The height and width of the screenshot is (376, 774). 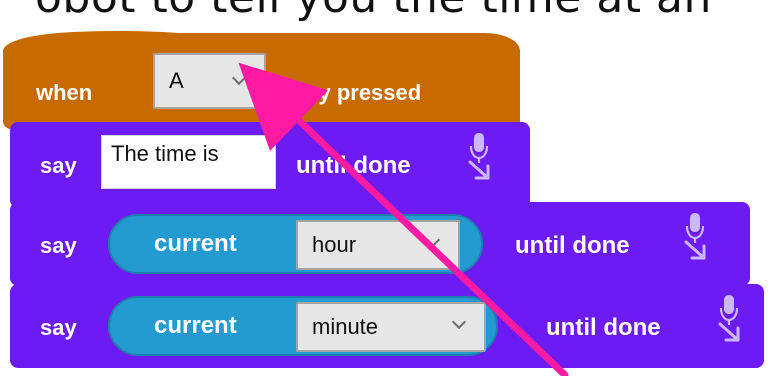 I want to click on key-dropdown: A, so click(x=209, y=81).